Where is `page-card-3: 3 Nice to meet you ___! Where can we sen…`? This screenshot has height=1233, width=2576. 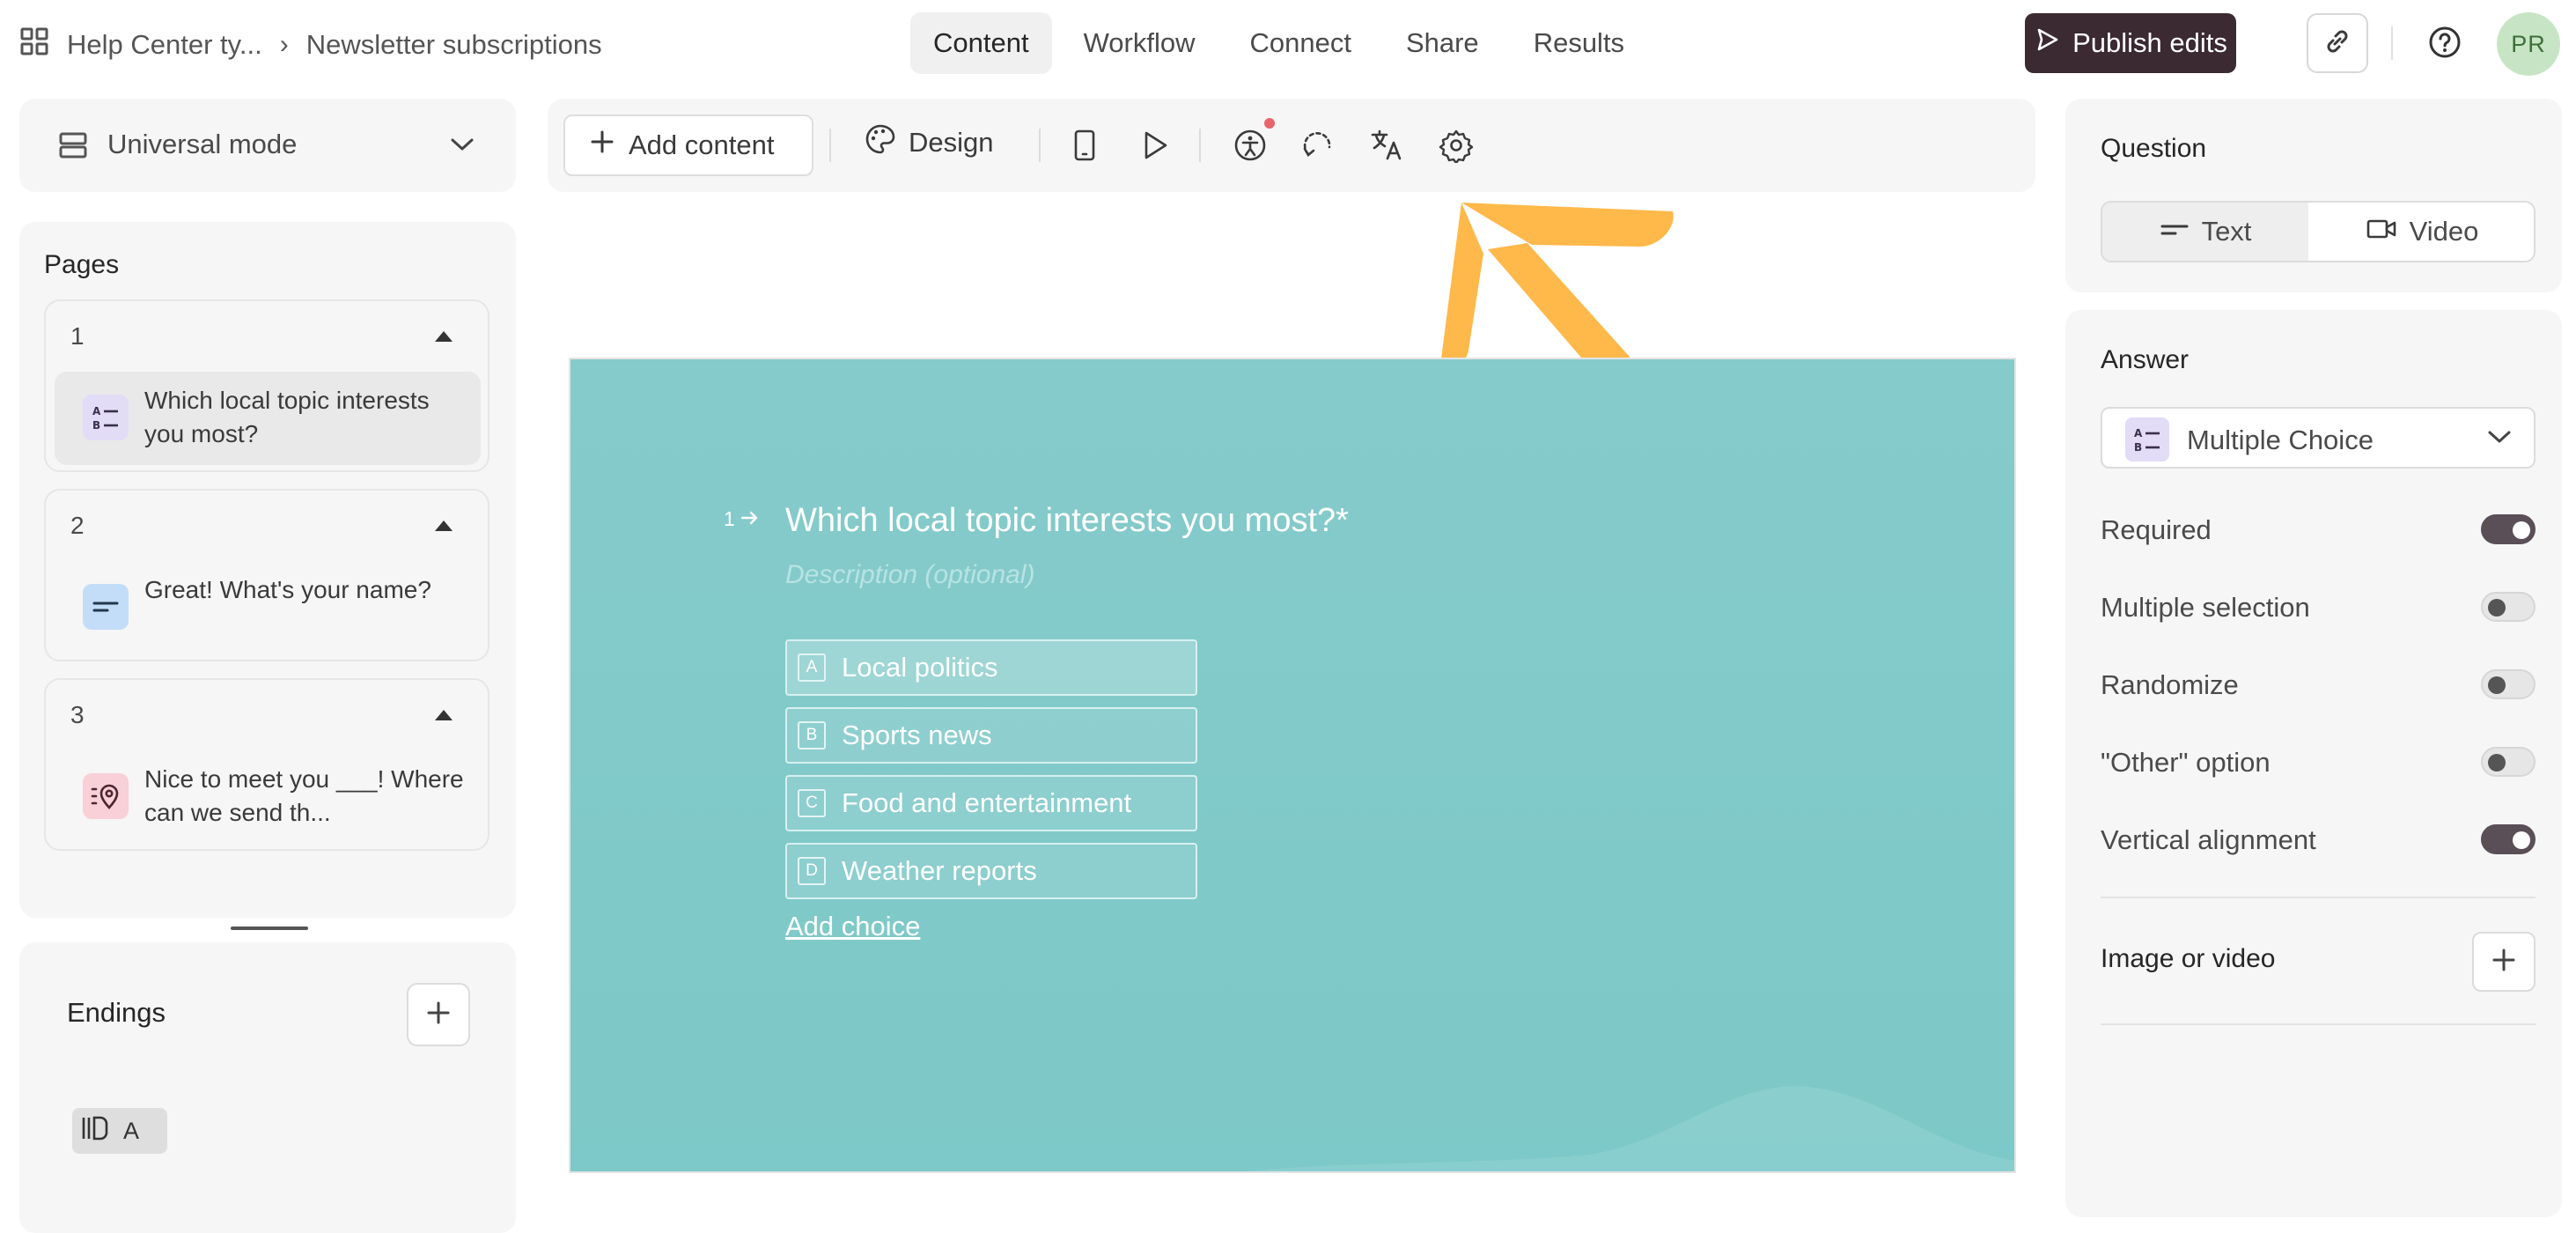 page-card-3: 3 Nice to meet you ___! Where can we sen… is located at coordinates (267, 764).